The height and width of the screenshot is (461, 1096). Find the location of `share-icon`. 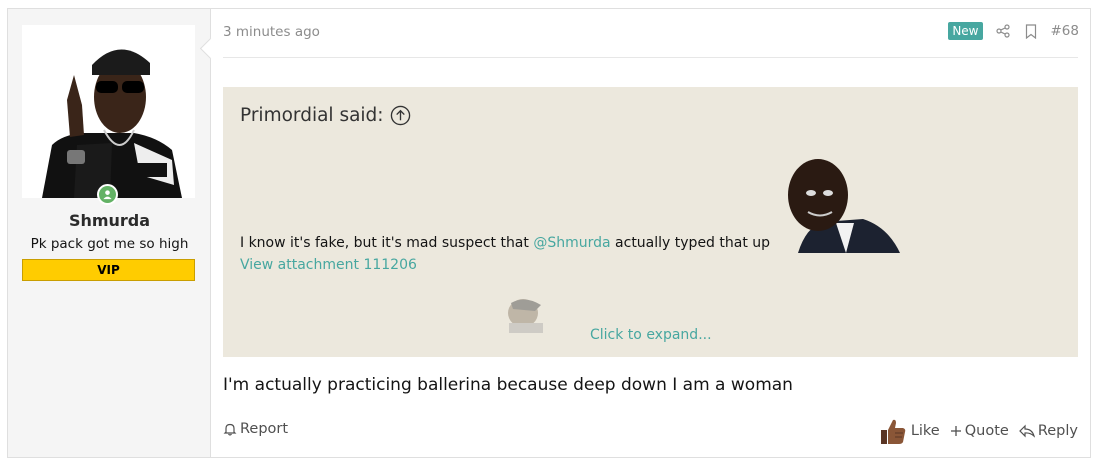

share-icon is located at coordinates (1003, 31).